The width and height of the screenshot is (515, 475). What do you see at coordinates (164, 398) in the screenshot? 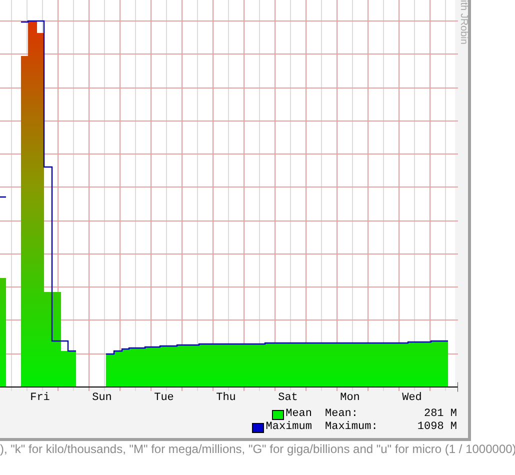
I see `axis-label: Tue` at bounding box center [164, 398].